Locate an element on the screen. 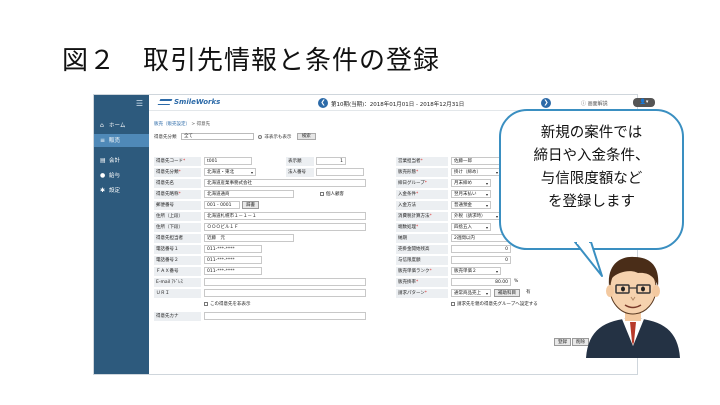 The image size is (720, 405). sales-form-select: 掛け（締め） is located at coordinates (476, 172).